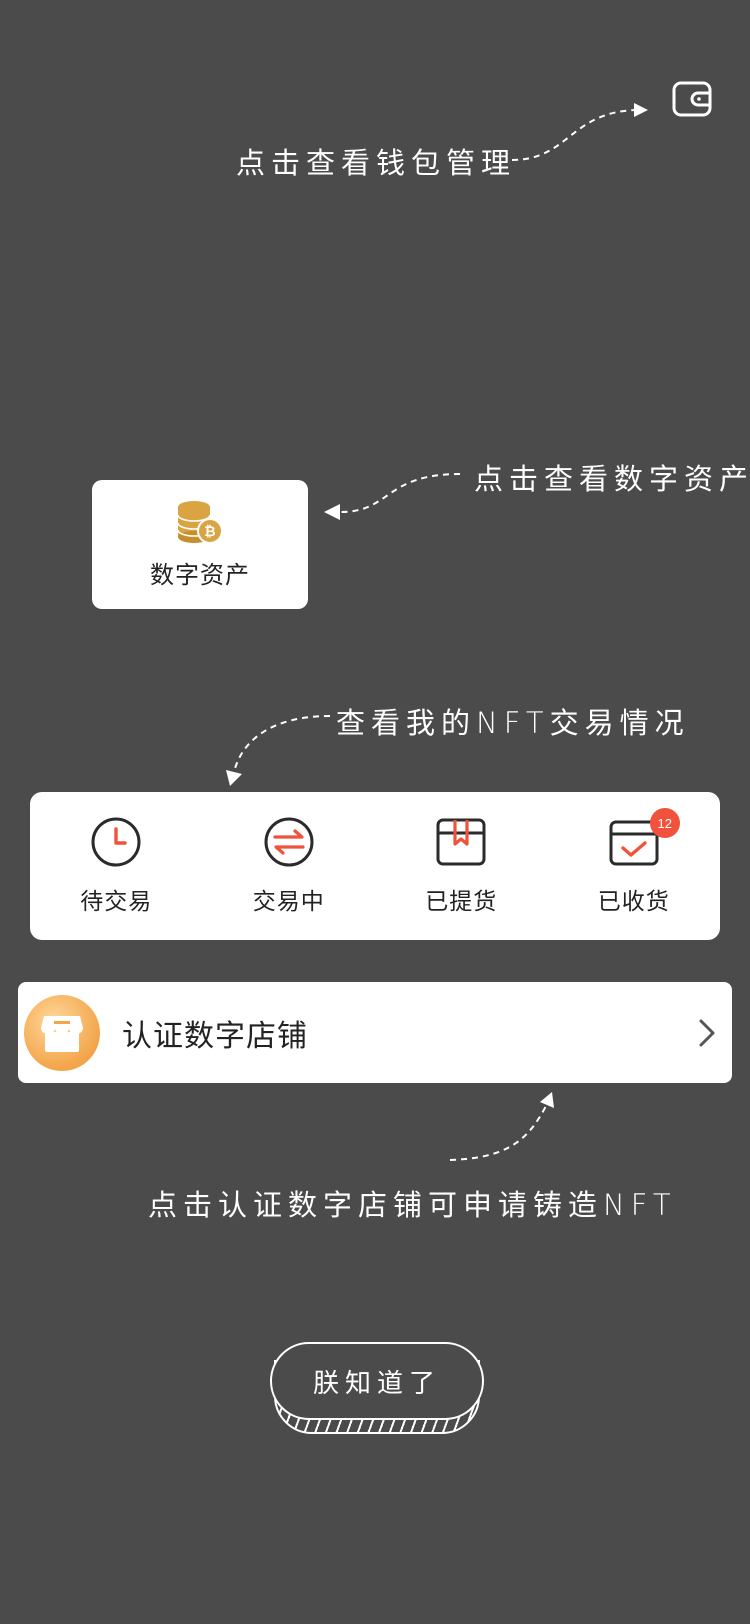 Image resolution: width=750 pixels, height=1624 pixels. What do you see at coordinates (377, 1381) in the screenshot?
I see `got-it-label: 朕知道了` at bounding box center [377, 1381].